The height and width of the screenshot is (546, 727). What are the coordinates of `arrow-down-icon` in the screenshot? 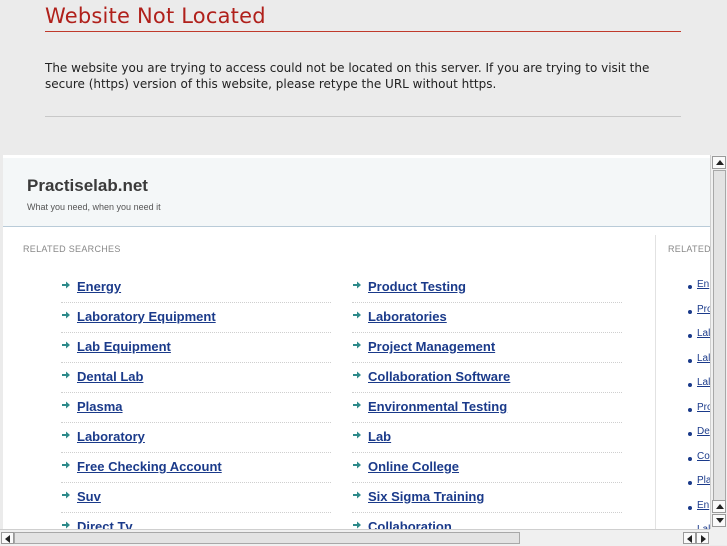 It's located at (720, 520).